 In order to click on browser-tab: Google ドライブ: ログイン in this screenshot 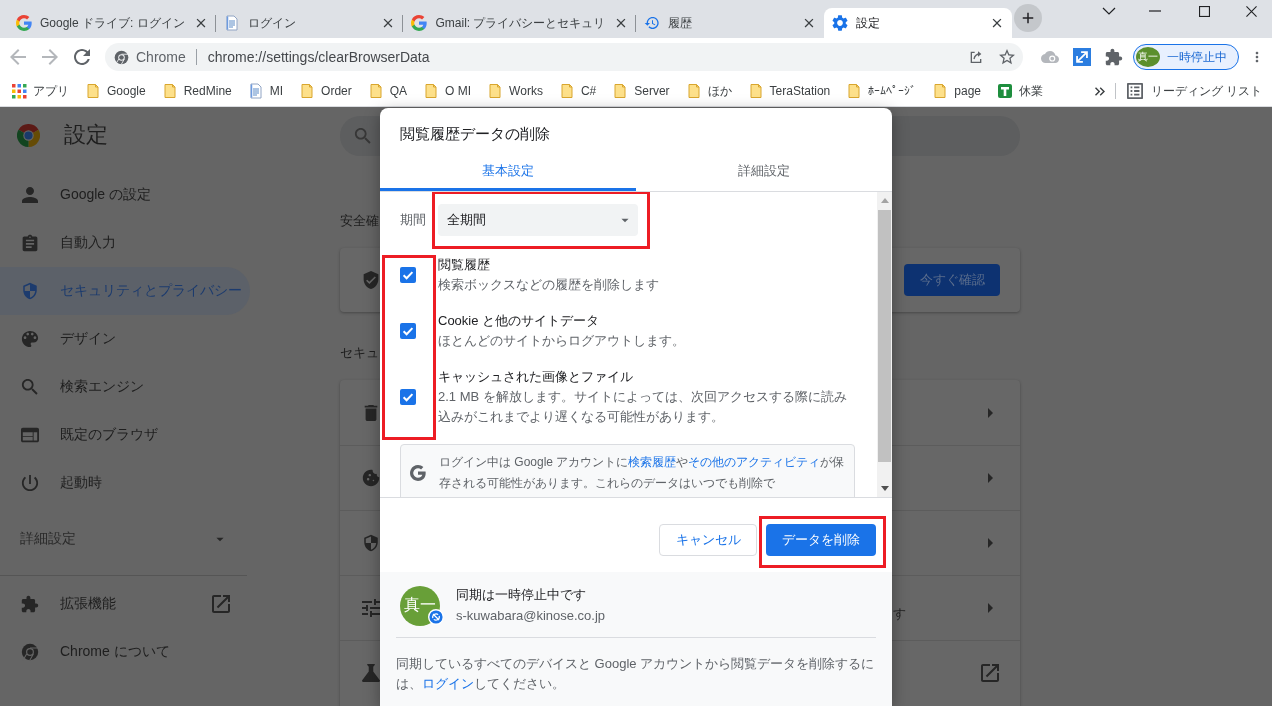, I will do `click(112, 23)`.